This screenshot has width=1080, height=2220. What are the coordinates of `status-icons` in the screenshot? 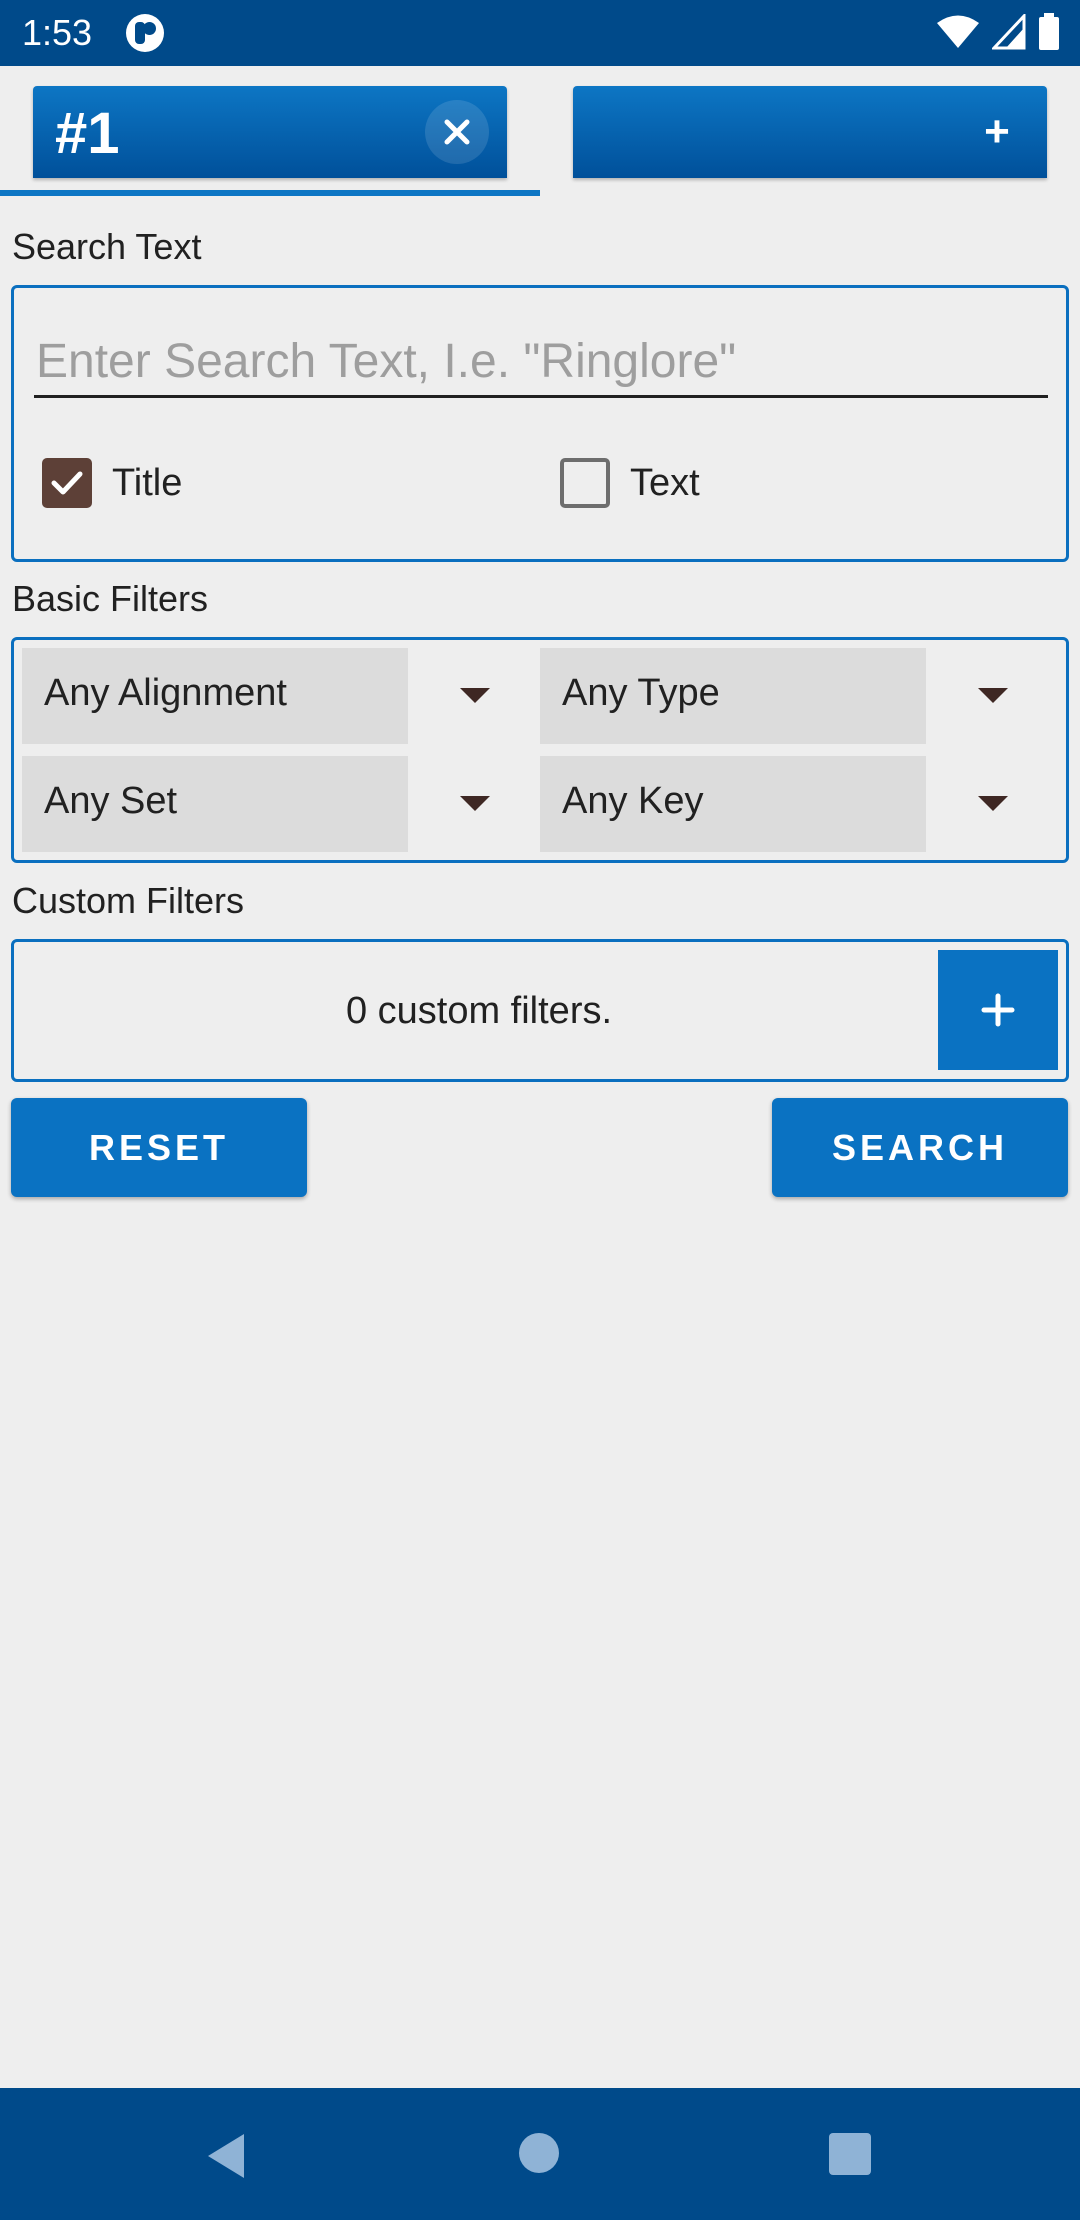 It's located at (998, 32).